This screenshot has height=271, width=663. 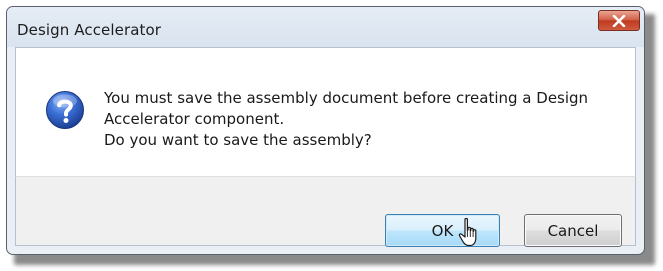 I want to click on title-bar: Design Accelerator, so click(x=325, y=27).